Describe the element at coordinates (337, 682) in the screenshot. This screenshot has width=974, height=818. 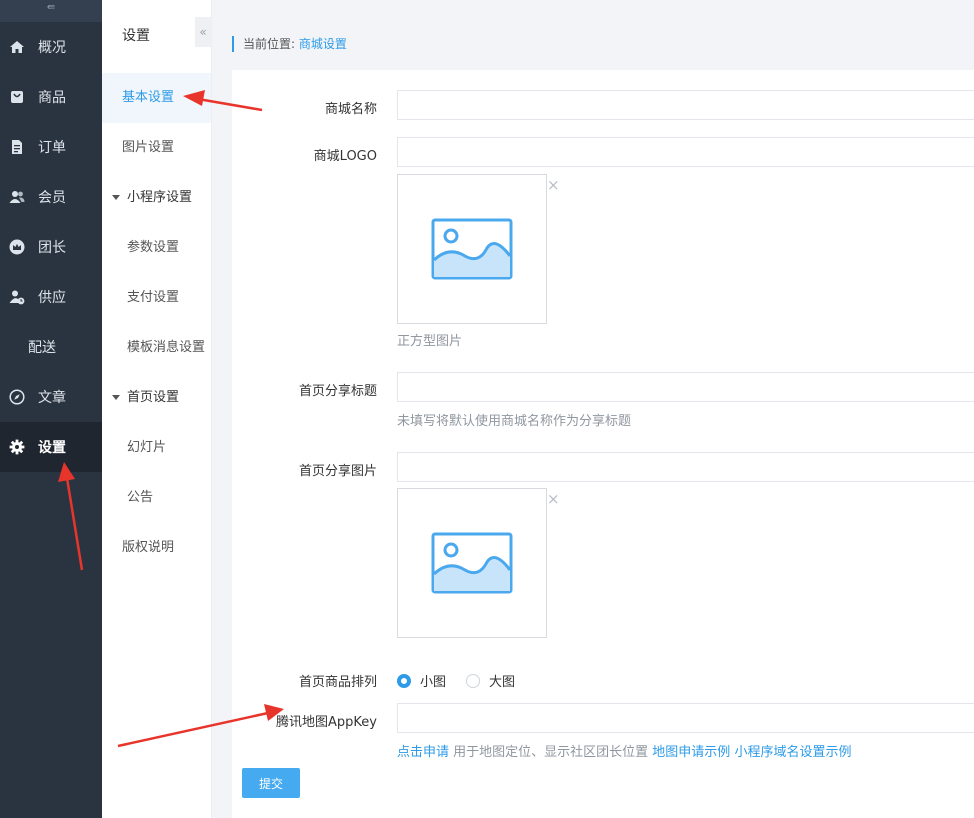
I see `sort-label: 首页商品排列` at that location.